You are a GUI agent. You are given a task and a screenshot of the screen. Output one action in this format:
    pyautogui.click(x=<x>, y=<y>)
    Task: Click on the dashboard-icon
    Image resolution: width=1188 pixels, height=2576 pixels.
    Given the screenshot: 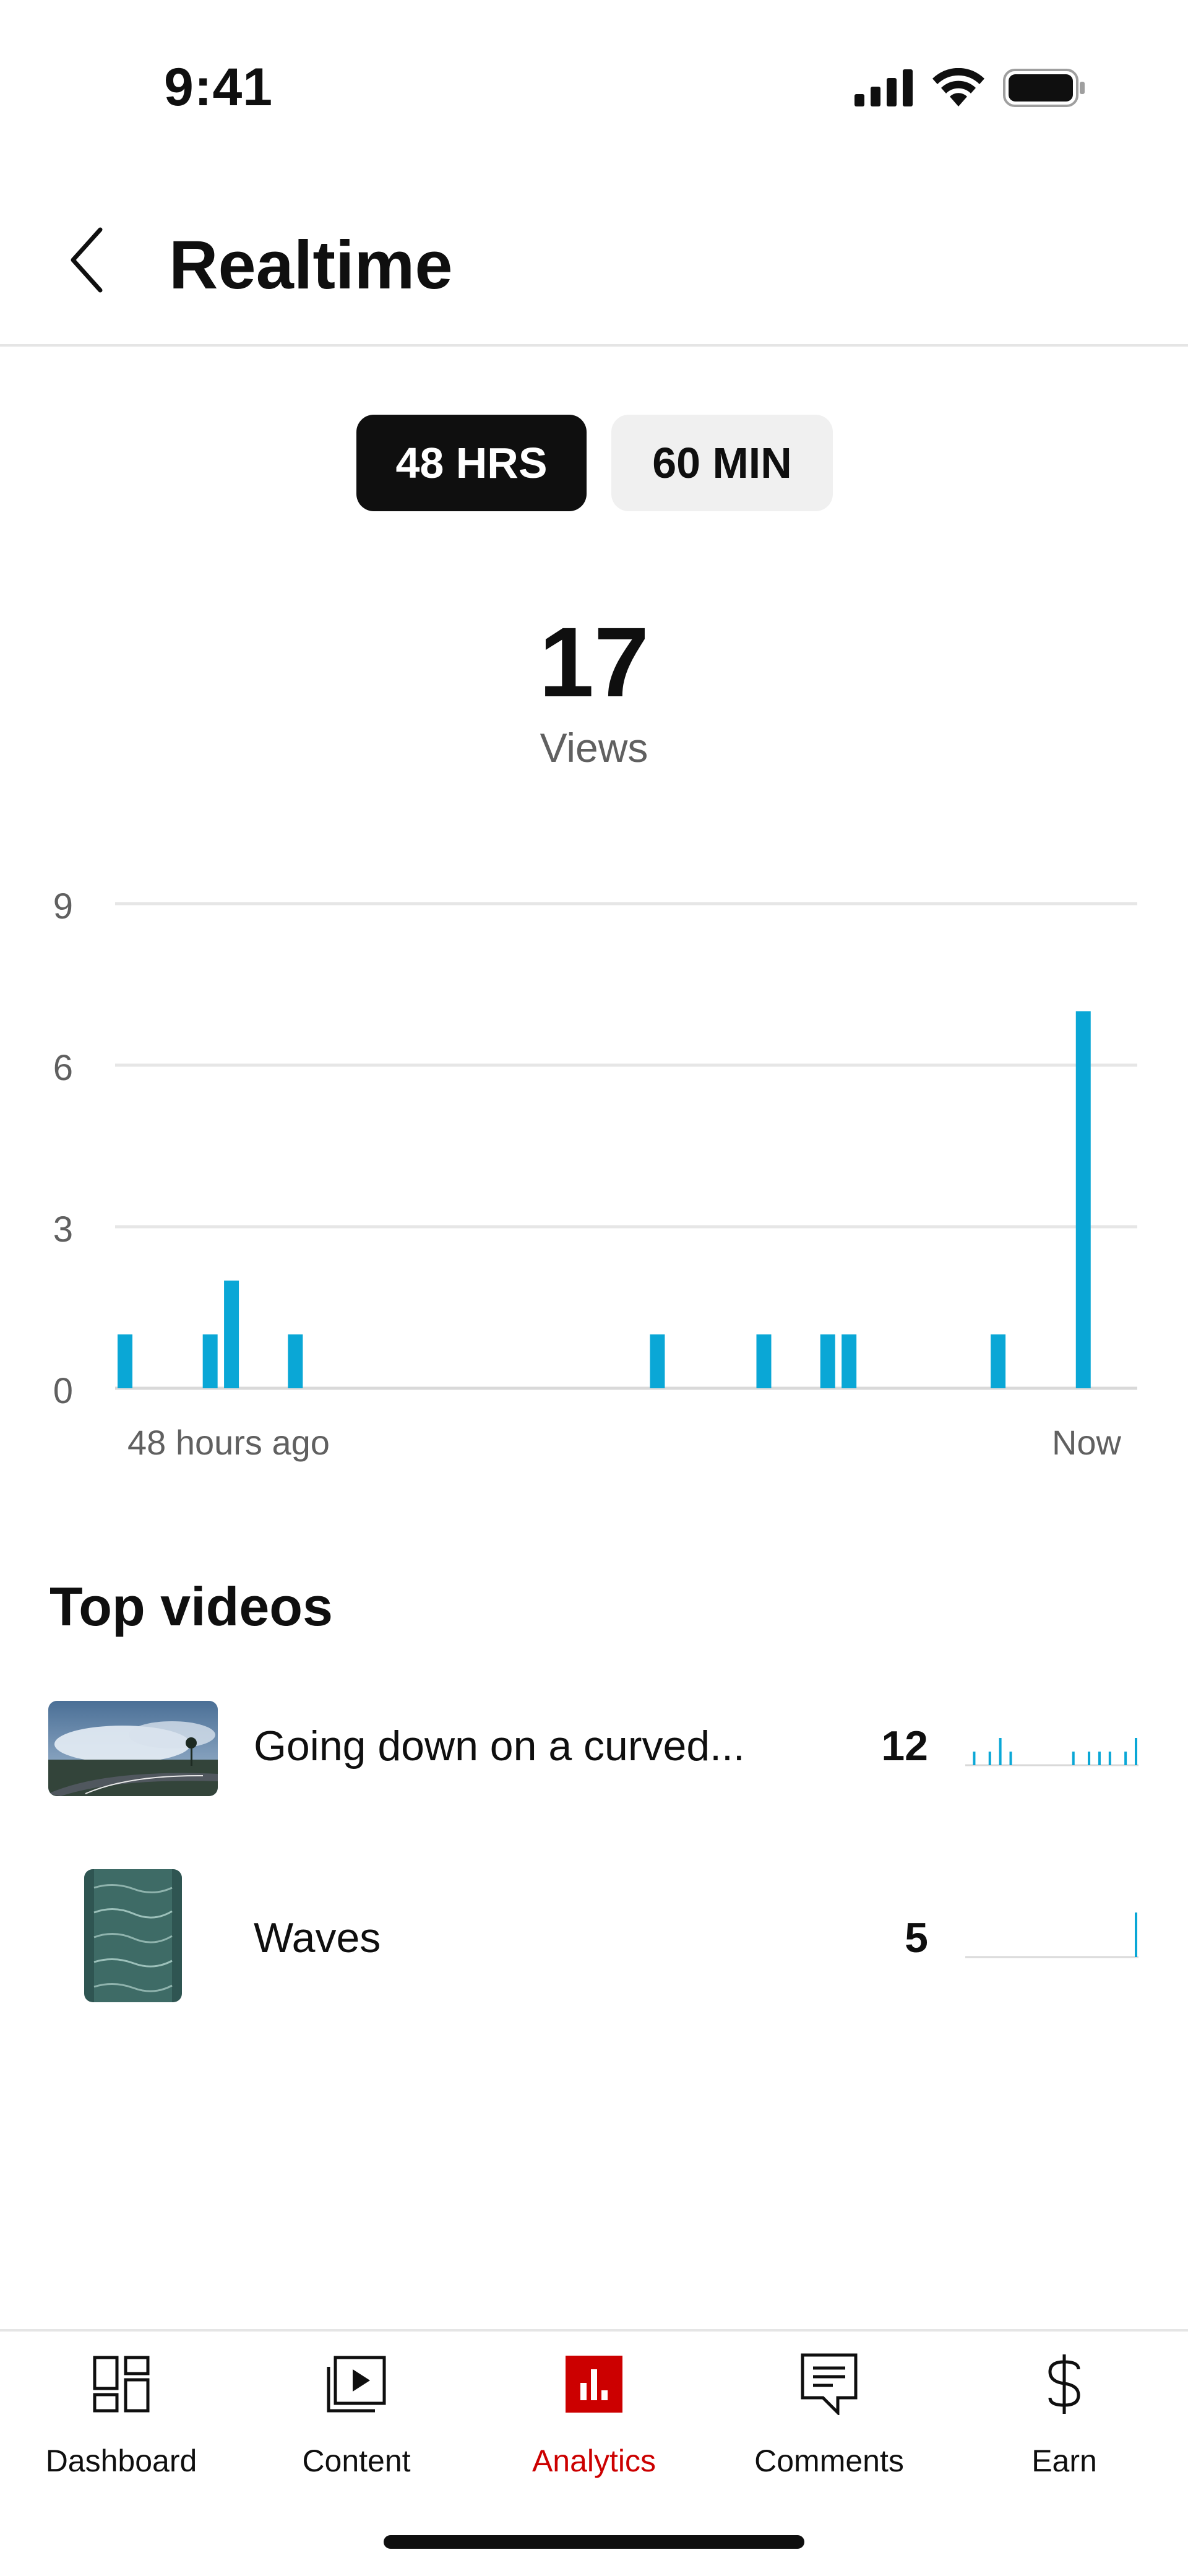 What is the action you would take?
    pyautogui.click(x=121, y=2384)
    